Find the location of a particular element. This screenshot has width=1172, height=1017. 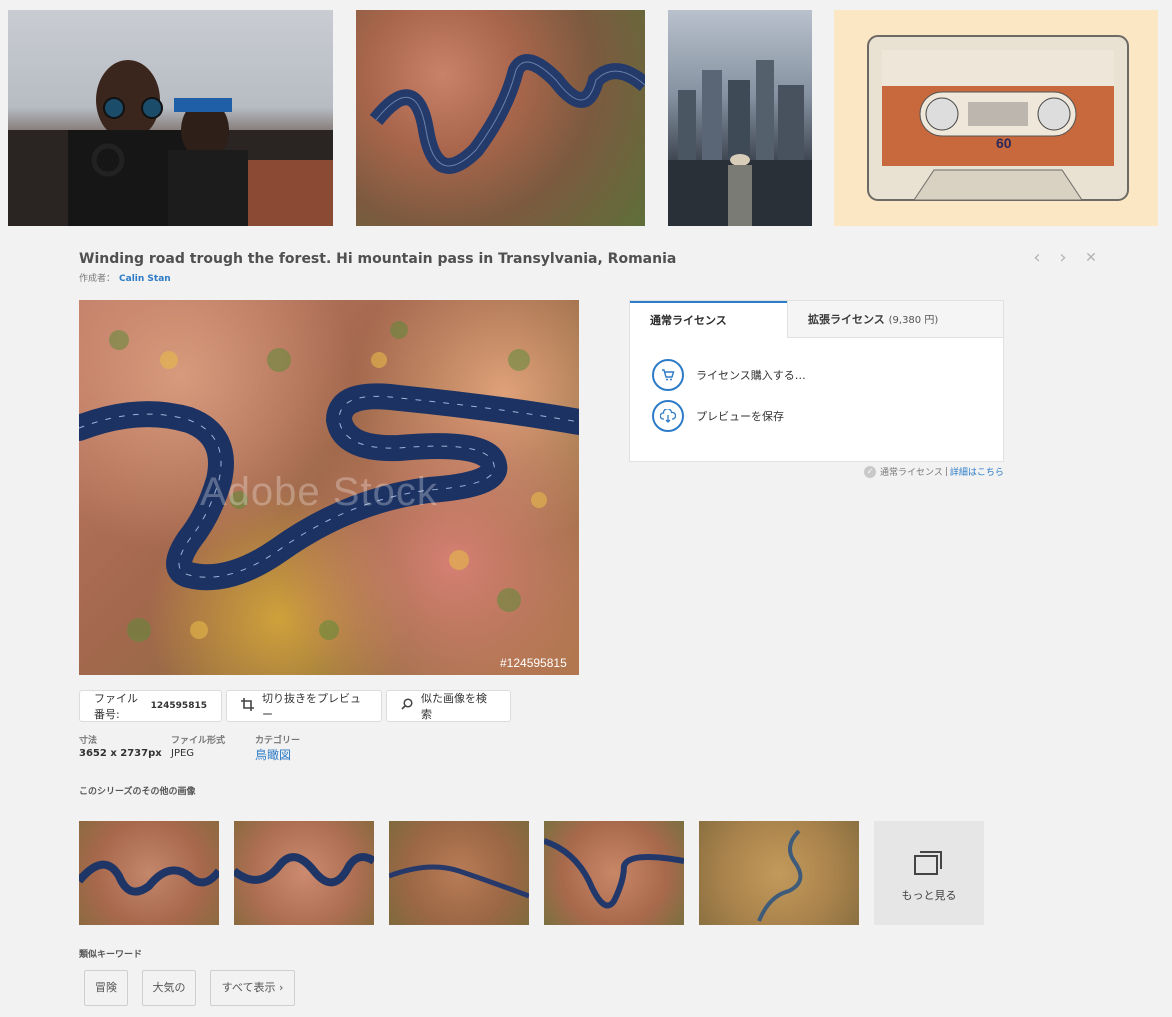

keyword-chip: 冒険 is located at coordinates (106, 988).